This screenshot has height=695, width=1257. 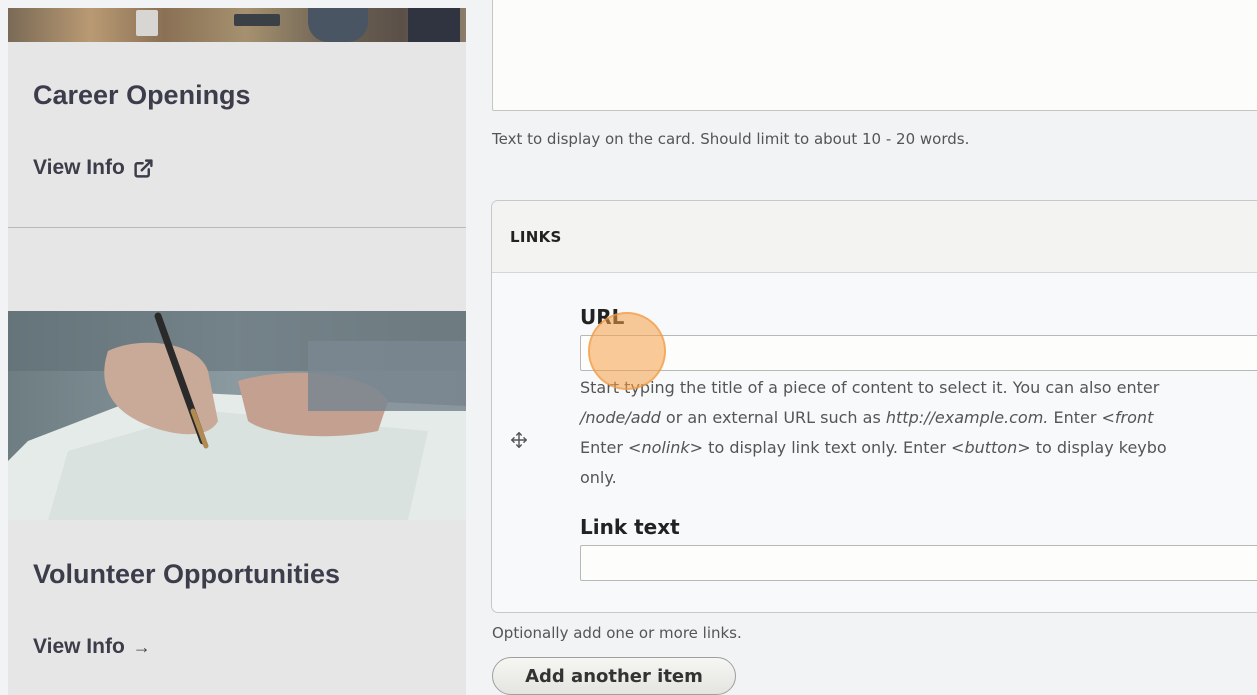 What do you see at coordinates (237, 415) in the screenshot?
I see `signing-document-image` at bounding box center [237, 415].